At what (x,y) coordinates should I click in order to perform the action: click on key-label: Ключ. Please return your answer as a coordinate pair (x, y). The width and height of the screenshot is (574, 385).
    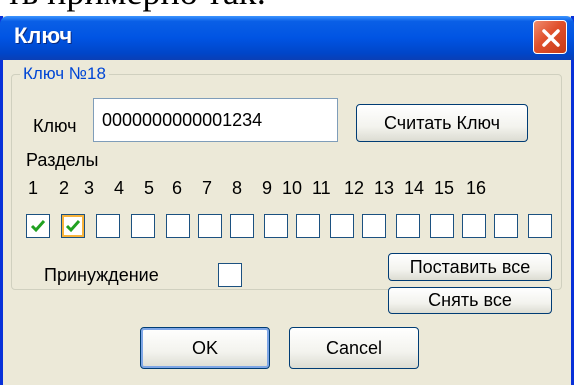
    Looking at the image, I should click on (55, 126).